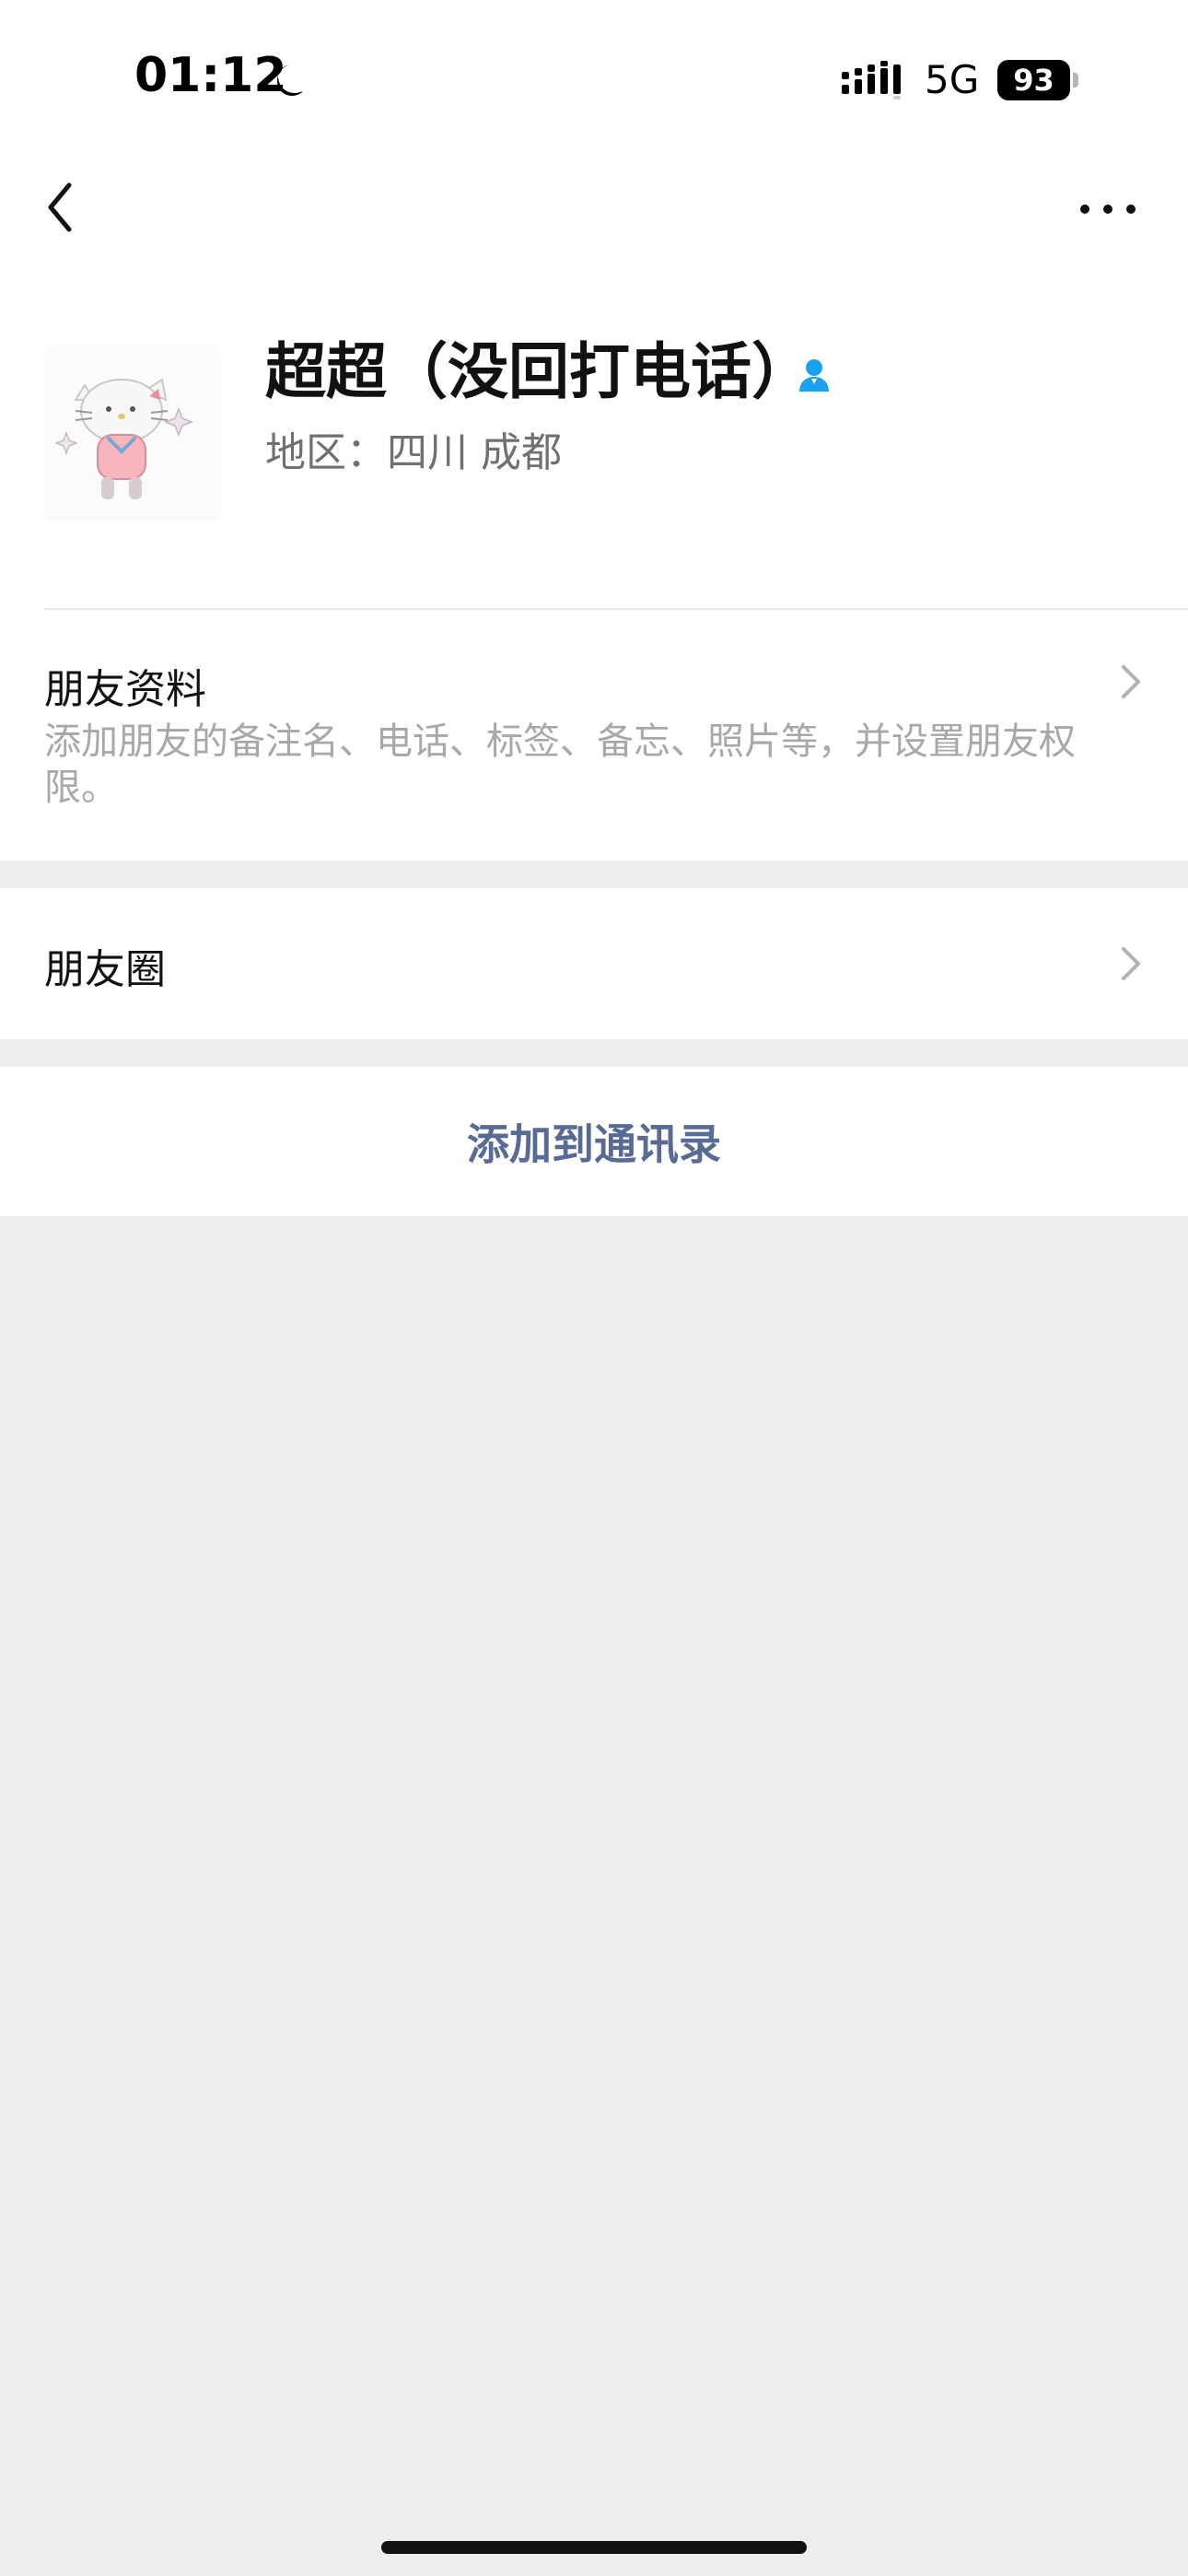  What do you see at coordinates (125, 689) in the screenshot?
I see `friend-info-title: 朋友资料` at bounding box center [125, 689].